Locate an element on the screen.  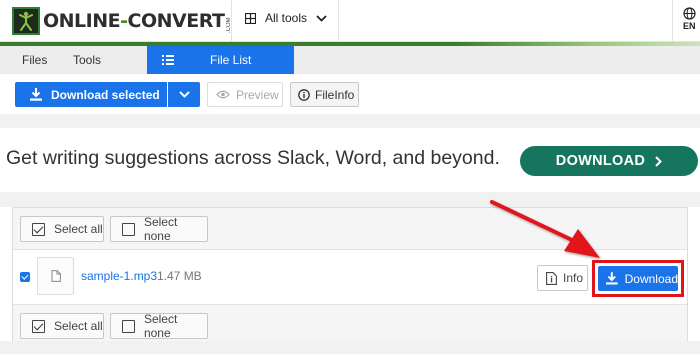
ad-download-button: DOWNLOAD is located at coordinates (609, 161).